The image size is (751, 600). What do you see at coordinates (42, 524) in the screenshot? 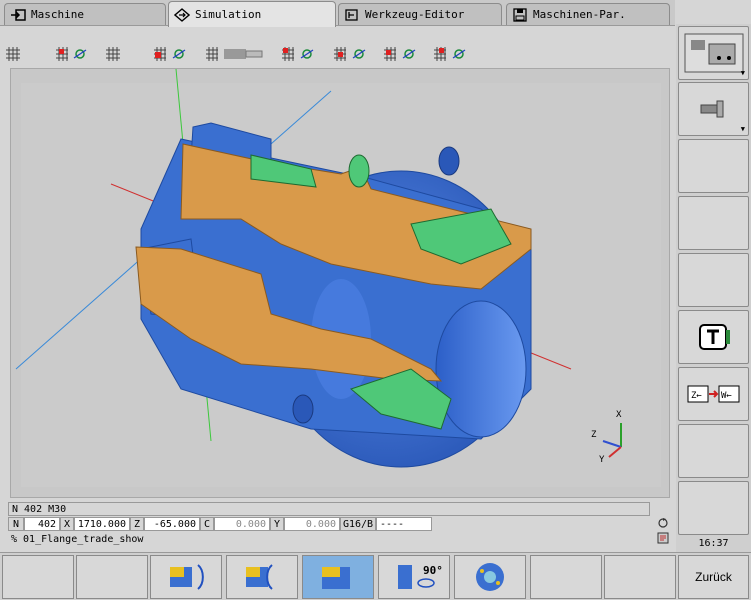
I see `n-value: 402` at bounding box center [42, 524].